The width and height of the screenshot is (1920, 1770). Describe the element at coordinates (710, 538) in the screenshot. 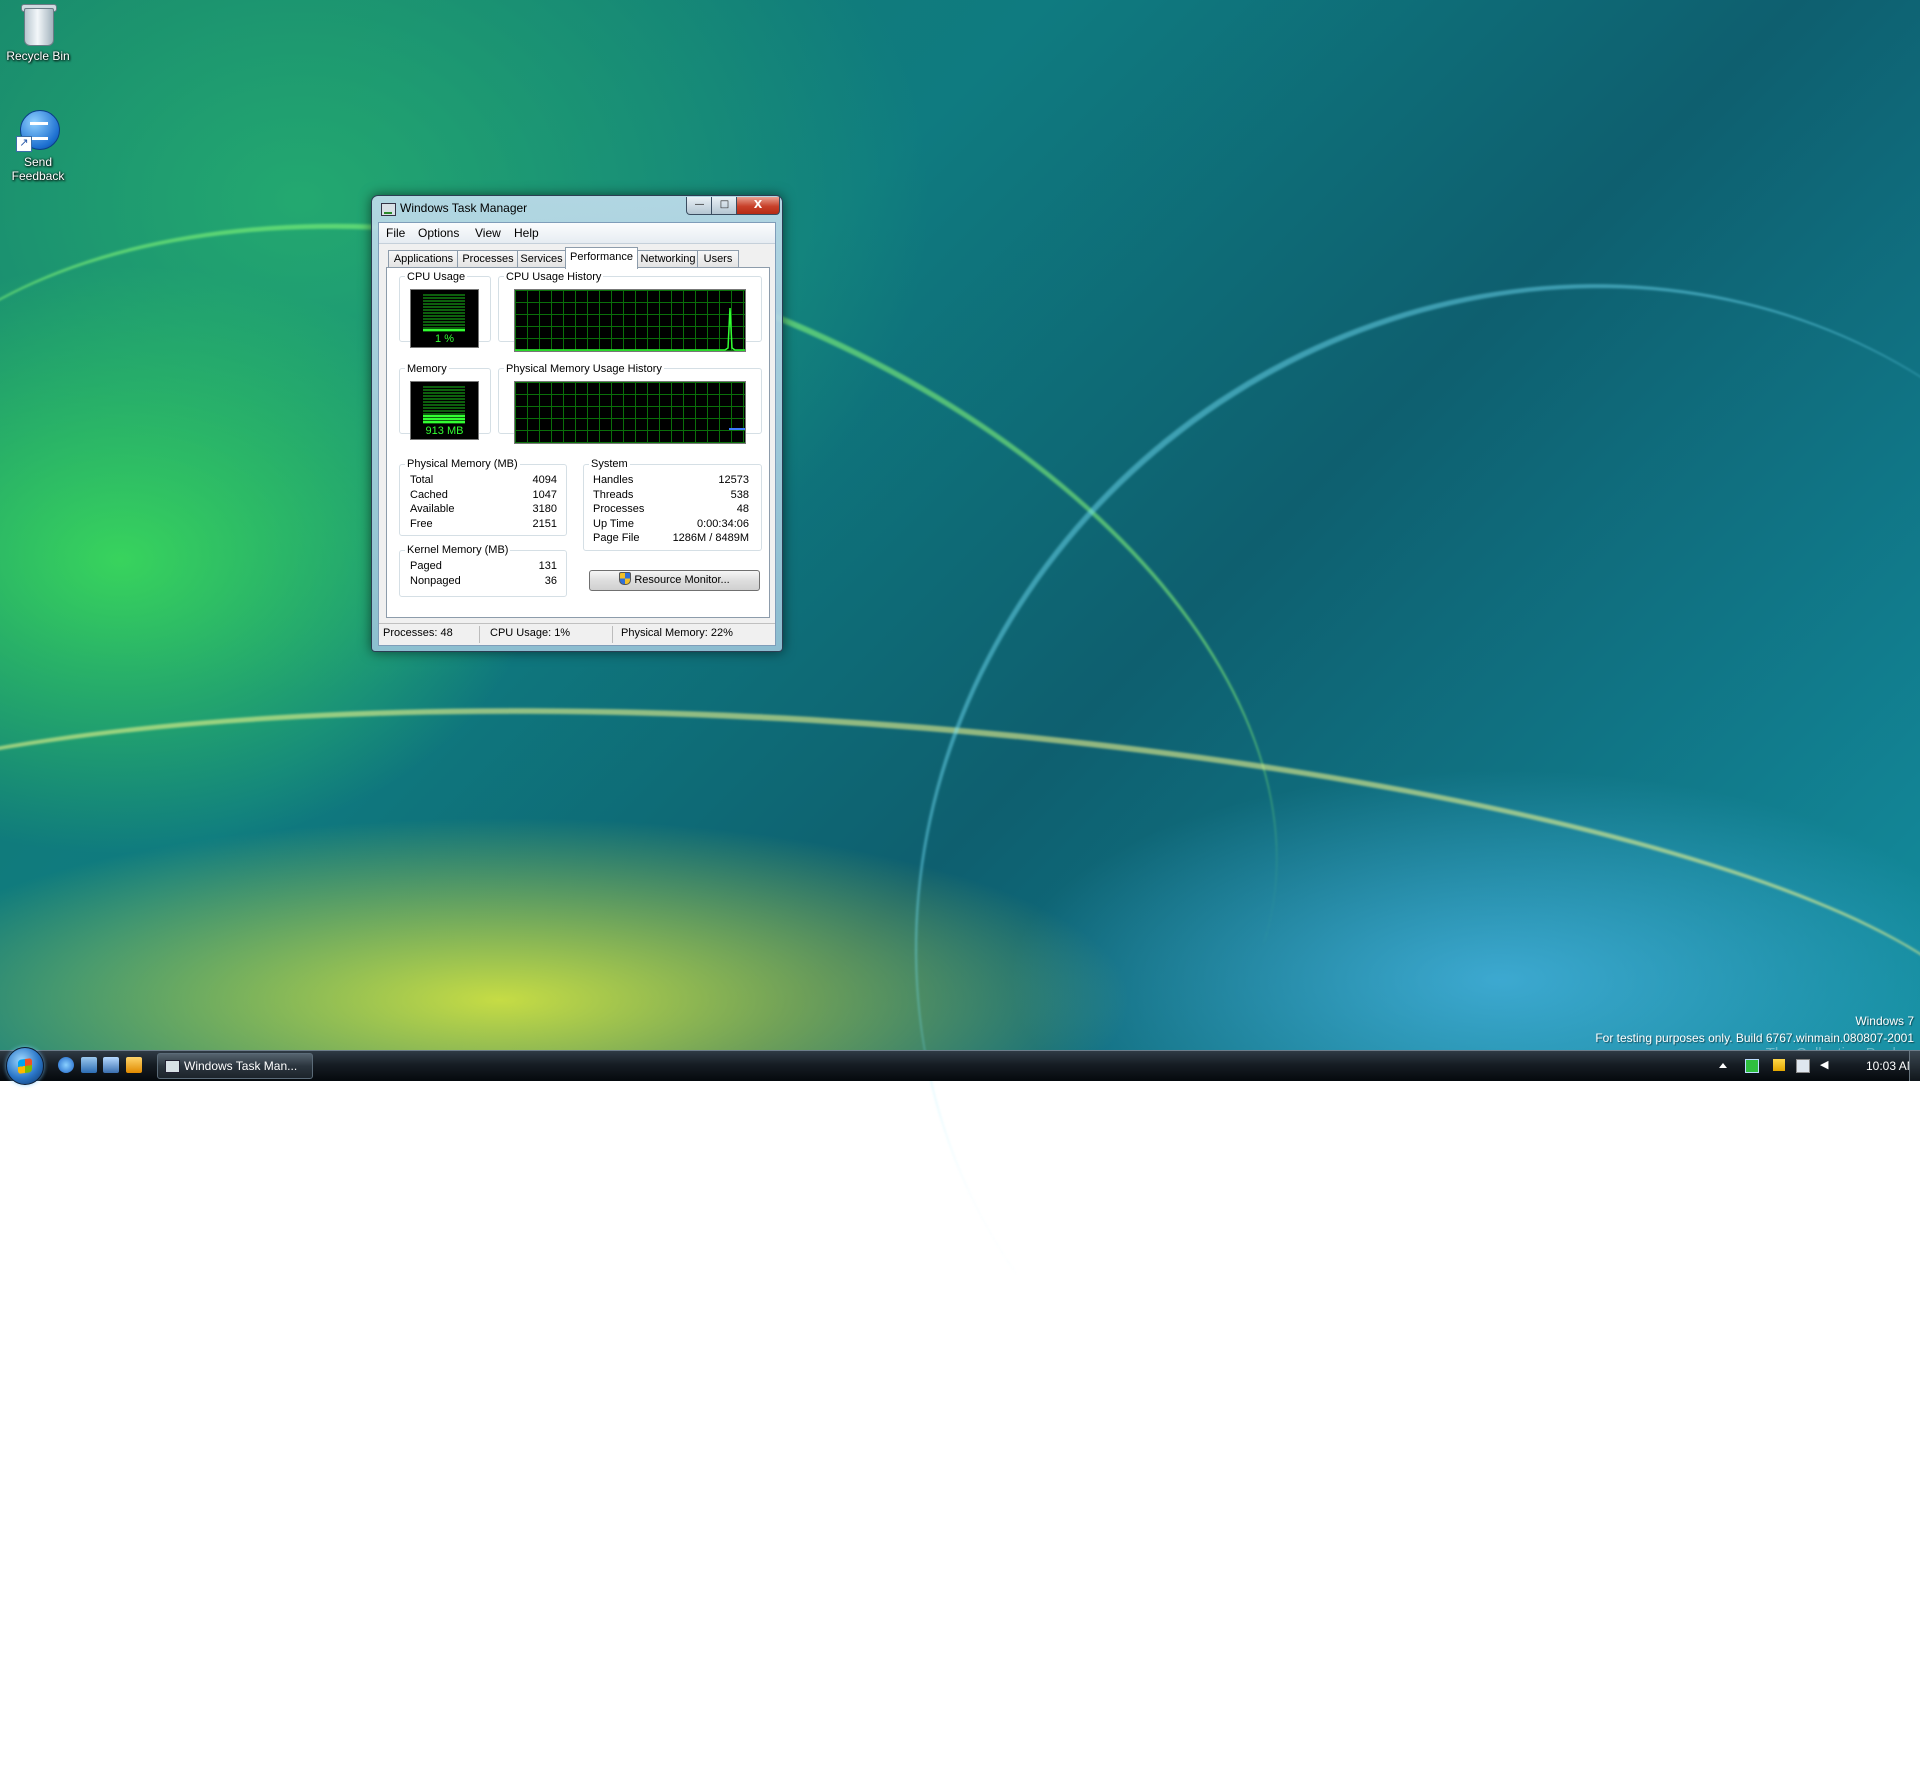

I see `stat-value: 1286M / 8489M` at that location.